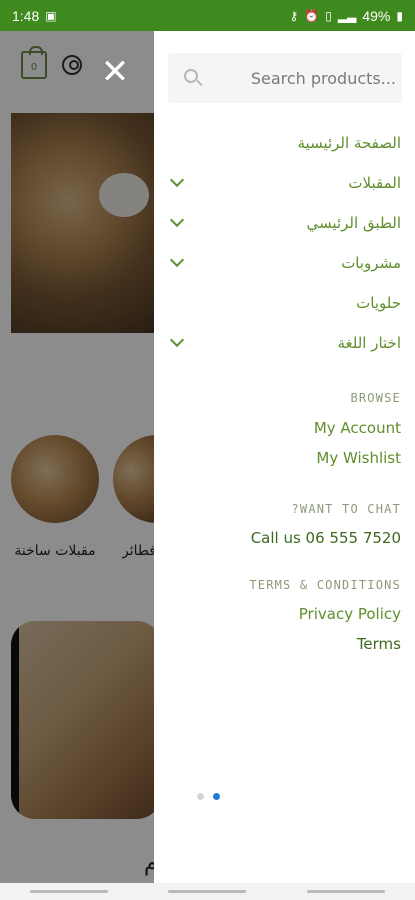 The image size is (415, 900). What do you see at coordinates (302, 78) in the screenshot?
I see `search-input` at bounding box center [302, 78].